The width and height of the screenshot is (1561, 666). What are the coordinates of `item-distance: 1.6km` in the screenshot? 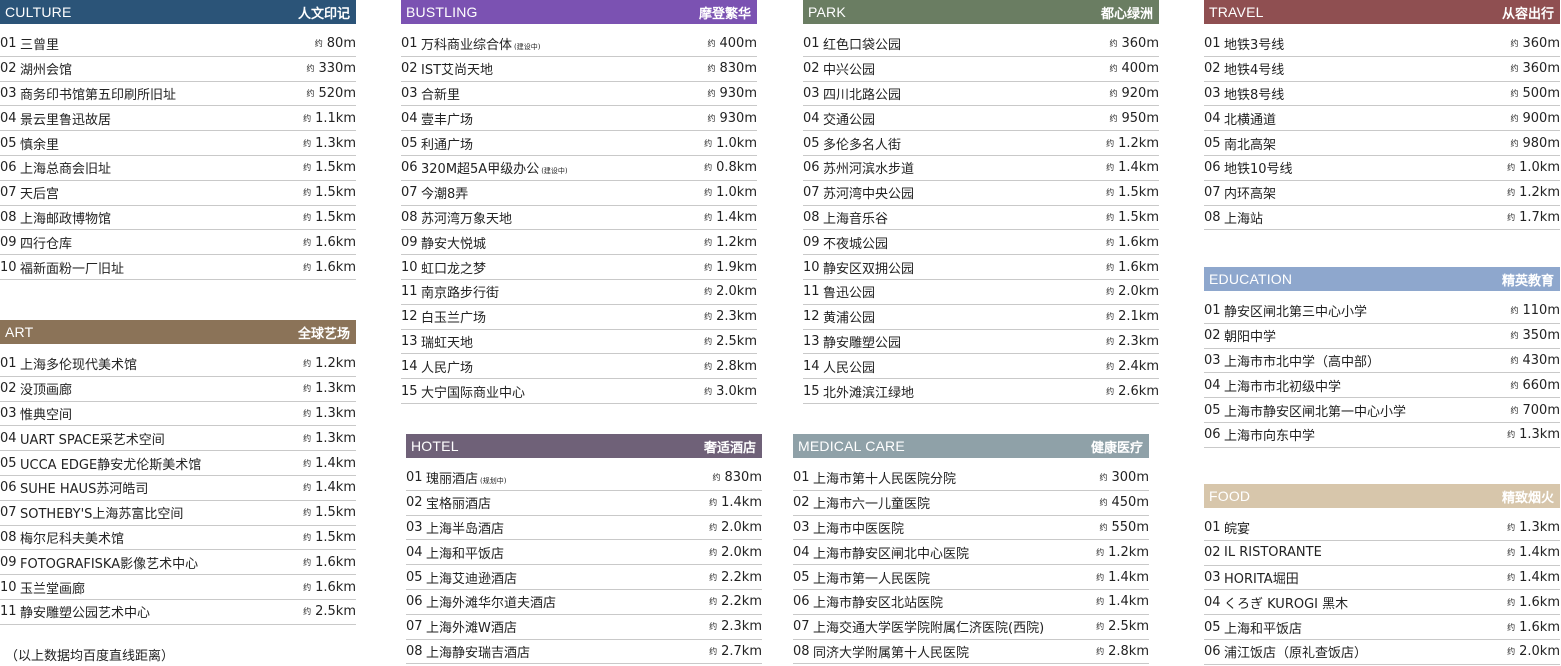 It's located at (335, 242).